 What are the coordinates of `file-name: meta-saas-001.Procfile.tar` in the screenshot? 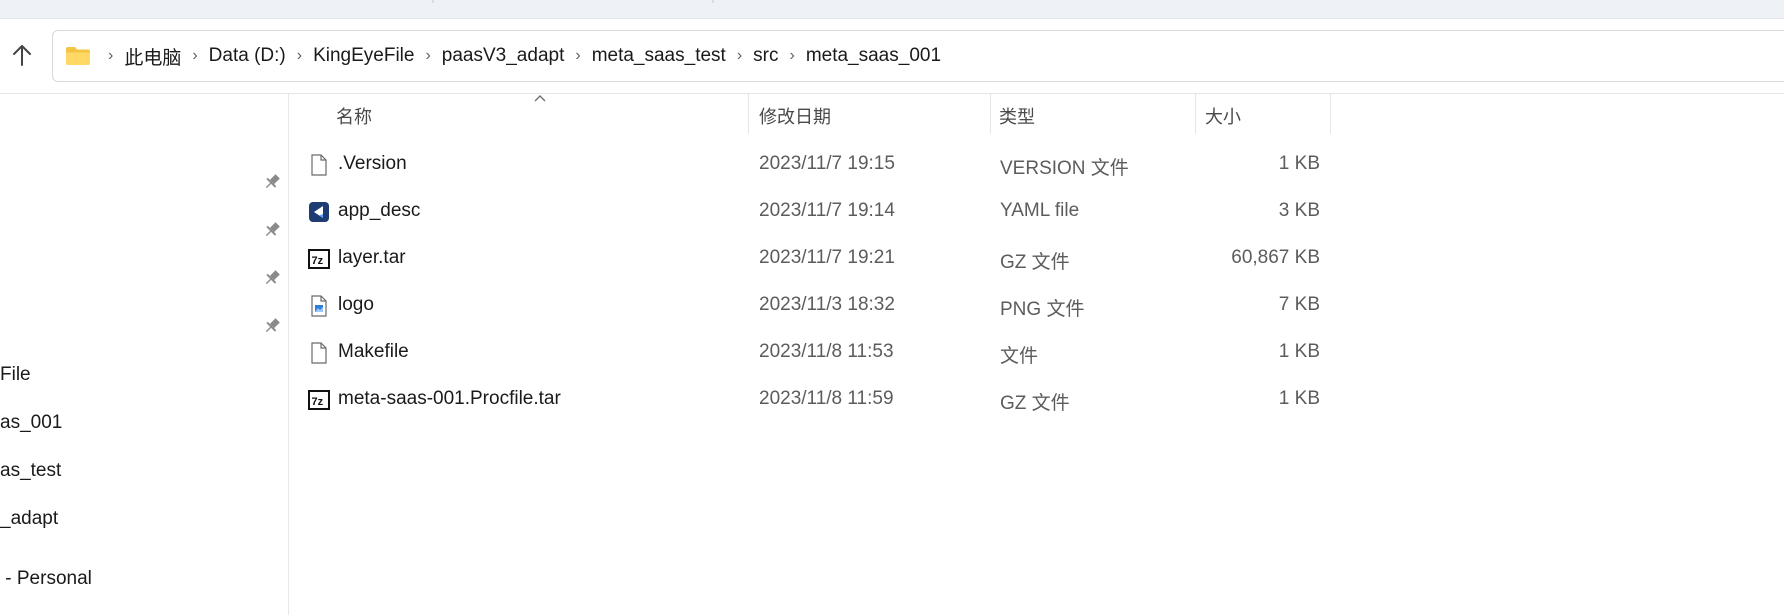 It's located at (449, 399).